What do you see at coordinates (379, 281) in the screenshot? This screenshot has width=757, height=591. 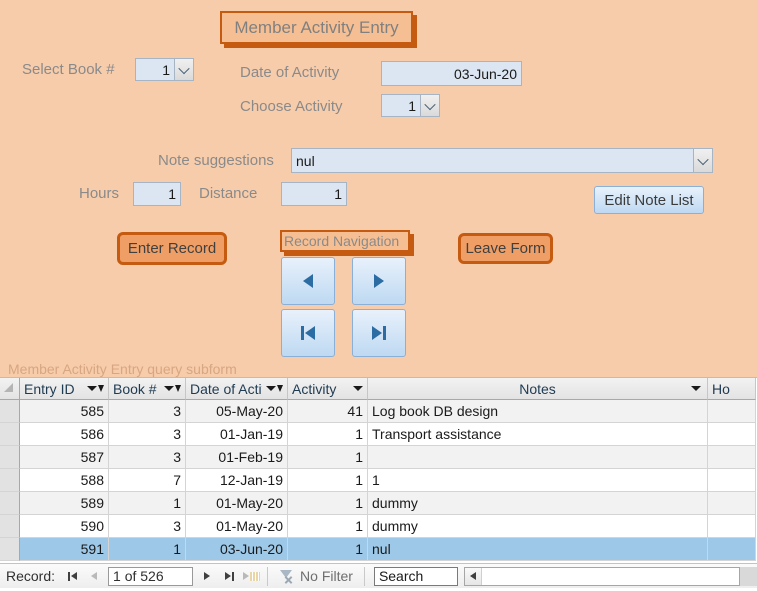 I see `next-record-button` at bounding box center [379, 281].